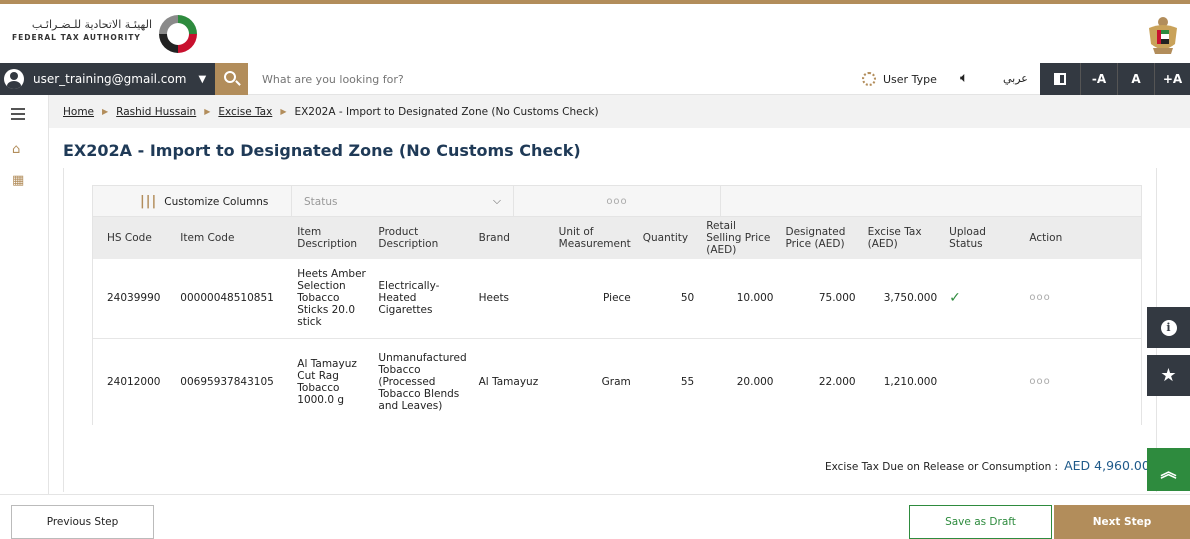 This screenshot has height=539, width=1190. I want to click on user-type-label: User Type, so click(910, 79).